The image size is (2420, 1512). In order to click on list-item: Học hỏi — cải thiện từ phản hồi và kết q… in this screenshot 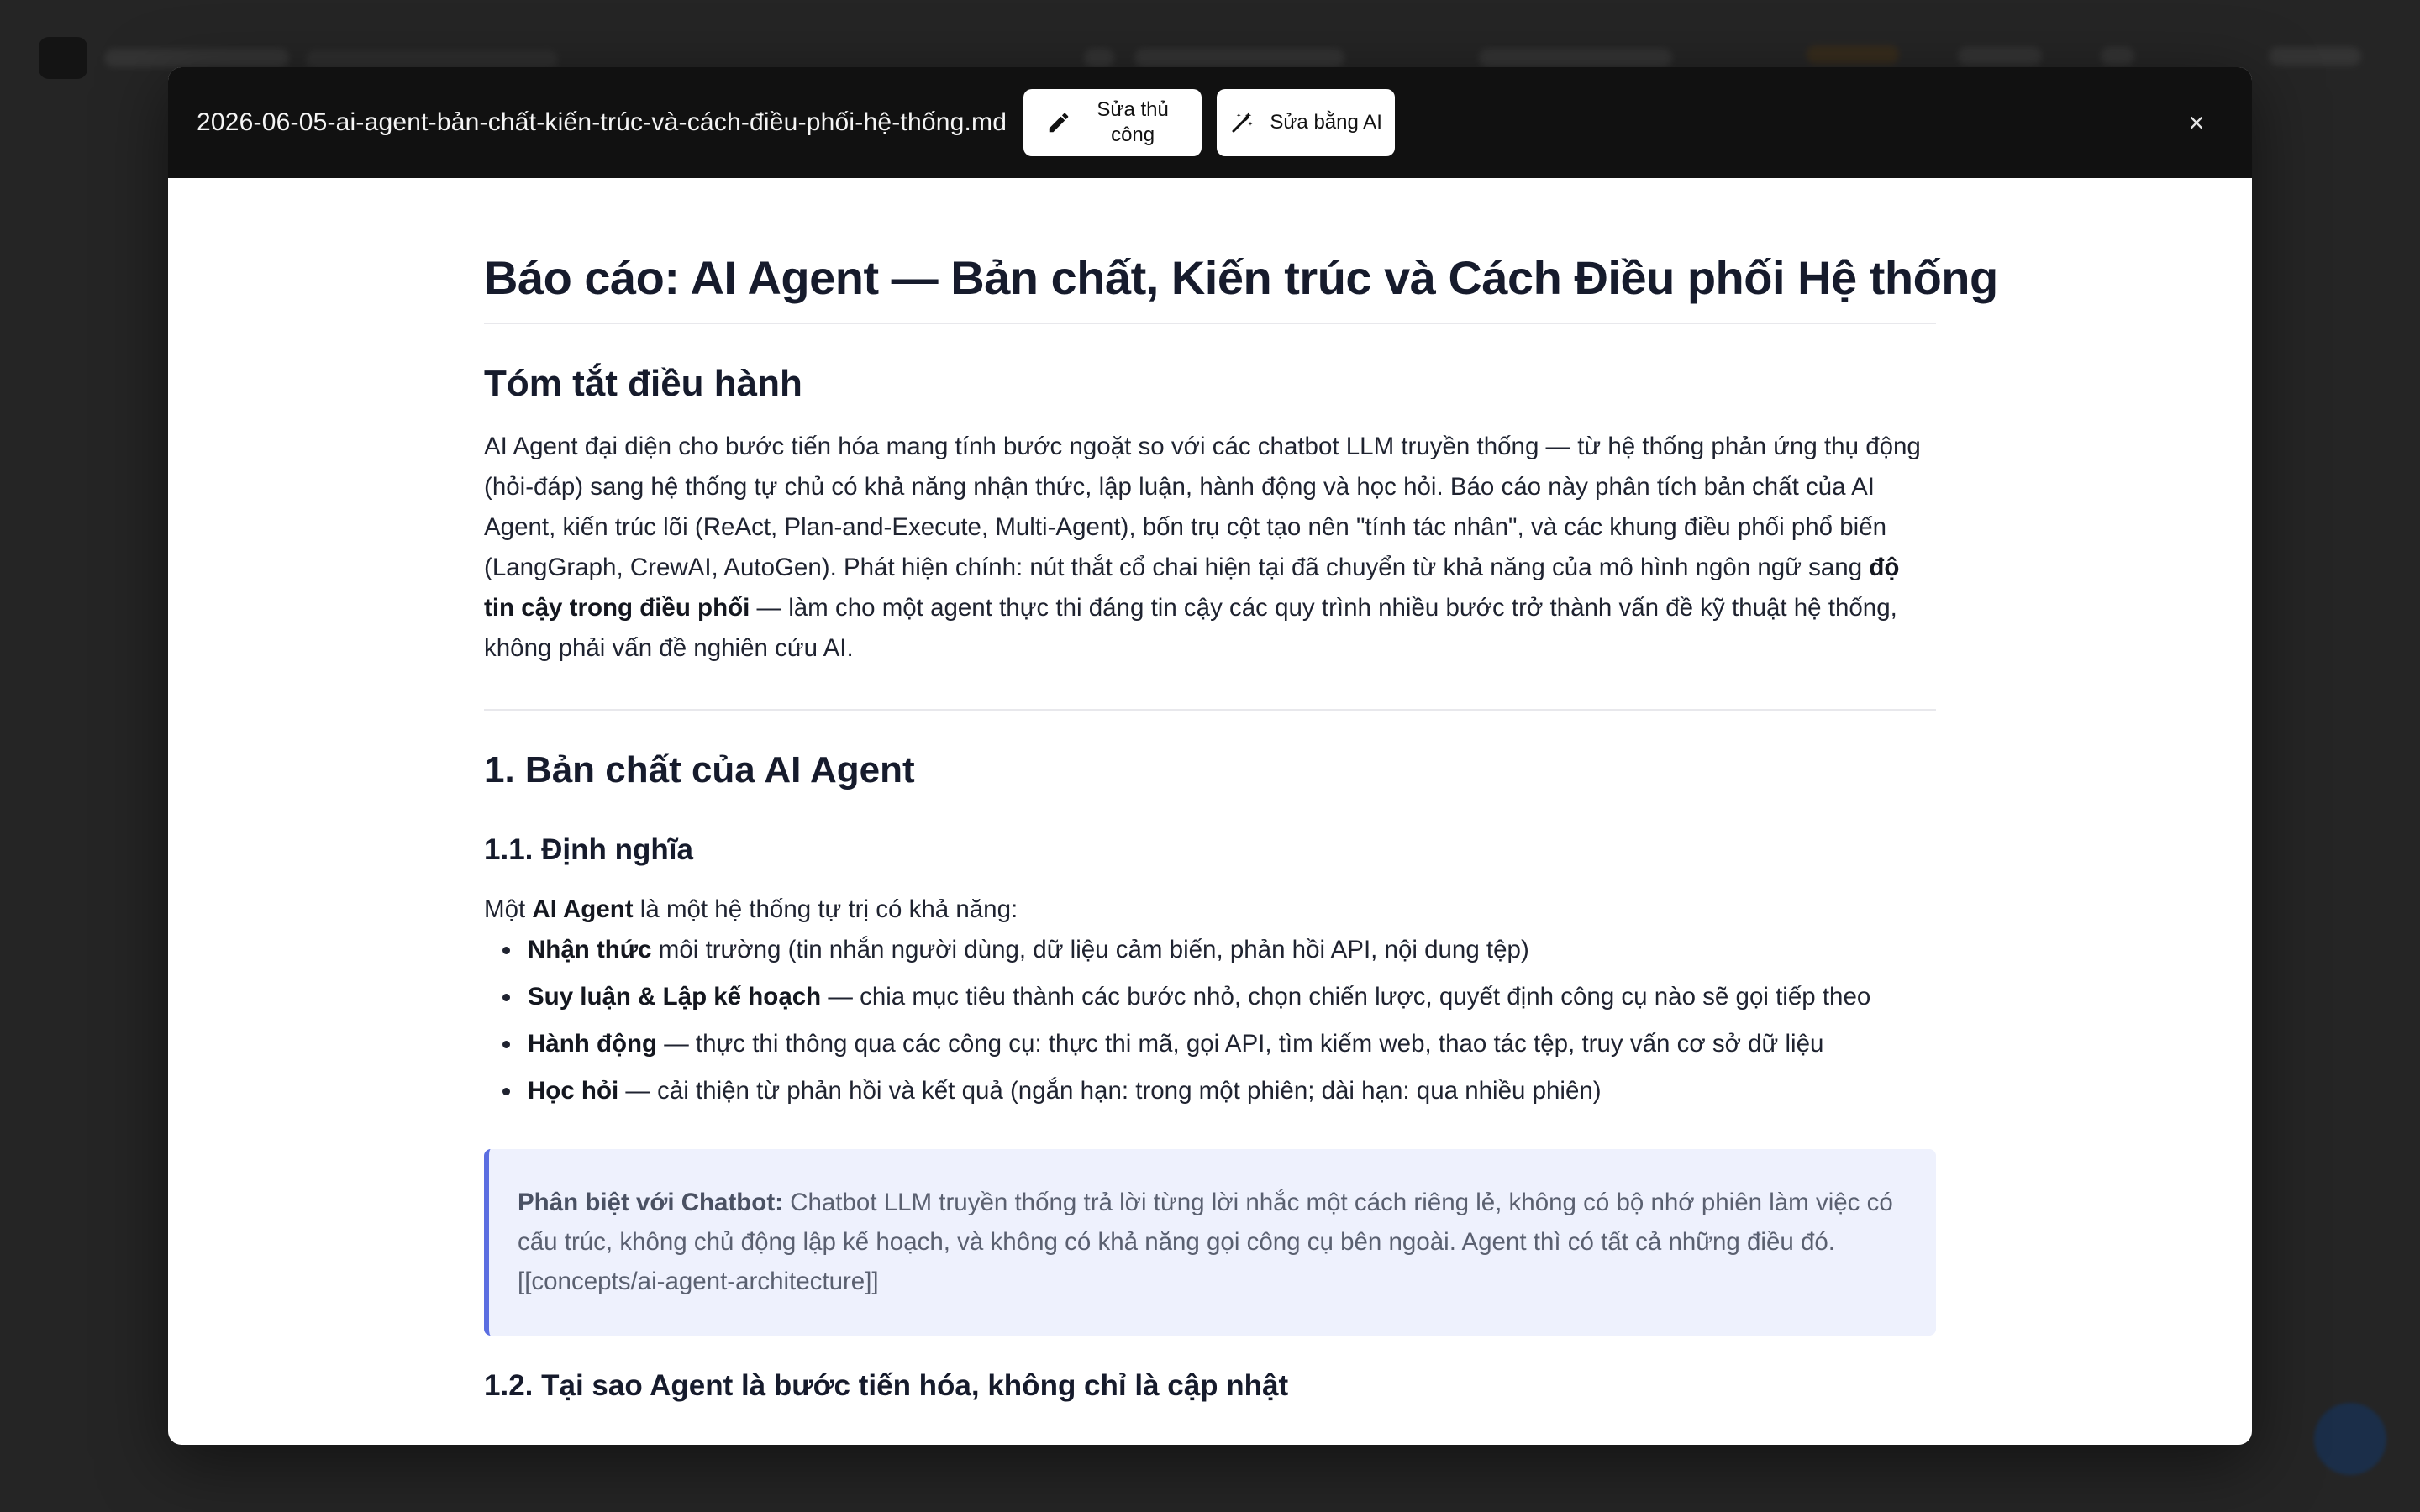, I will do `click(1210, 1091)`.